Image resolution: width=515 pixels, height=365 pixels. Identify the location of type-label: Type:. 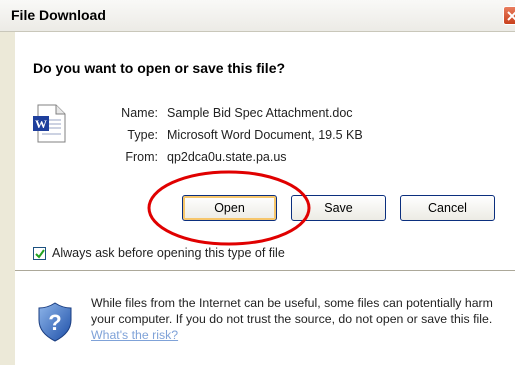
(142, 135).